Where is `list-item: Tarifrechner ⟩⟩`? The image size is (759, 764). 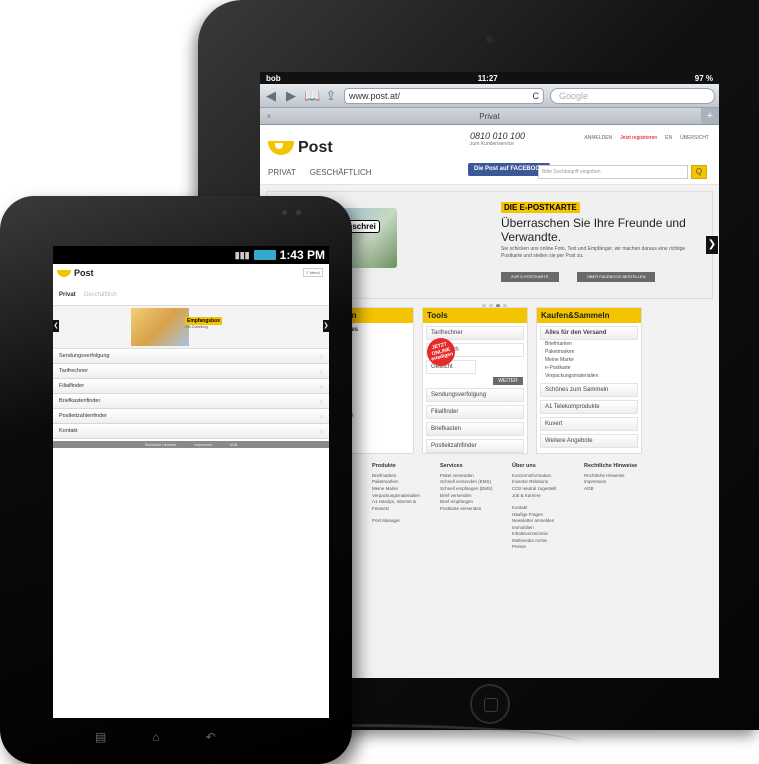
list-item: Tarifrechner ⟩⟩ is located at coordinates (191, 371).